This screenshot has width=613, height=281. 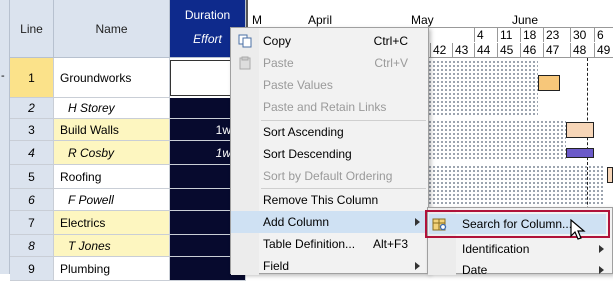 What do you see at coordinates (479, 35) in the screenshot?
I see `week-label: 4` at bounding box center [479, 35].